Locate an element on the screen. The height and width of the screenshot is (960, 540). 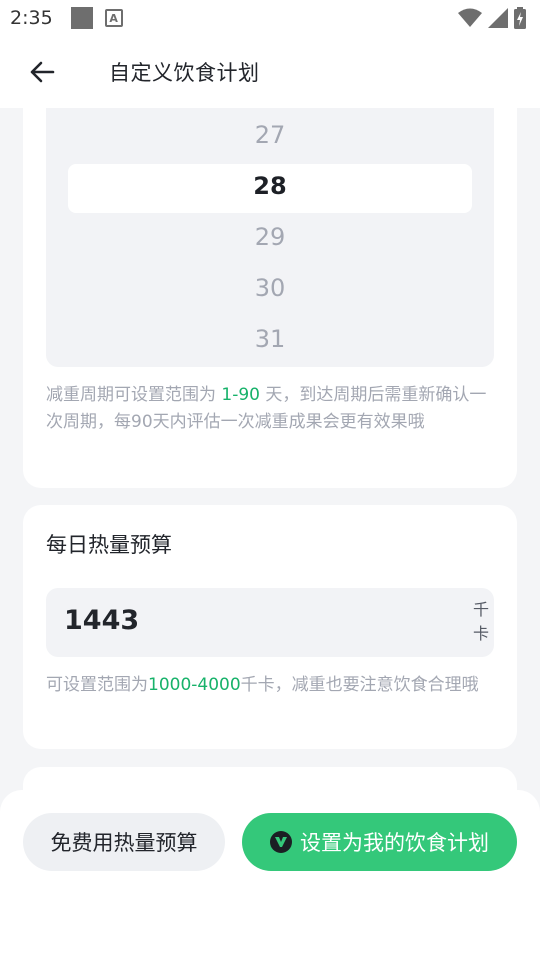
back-button is located at coordinates (42, 72).